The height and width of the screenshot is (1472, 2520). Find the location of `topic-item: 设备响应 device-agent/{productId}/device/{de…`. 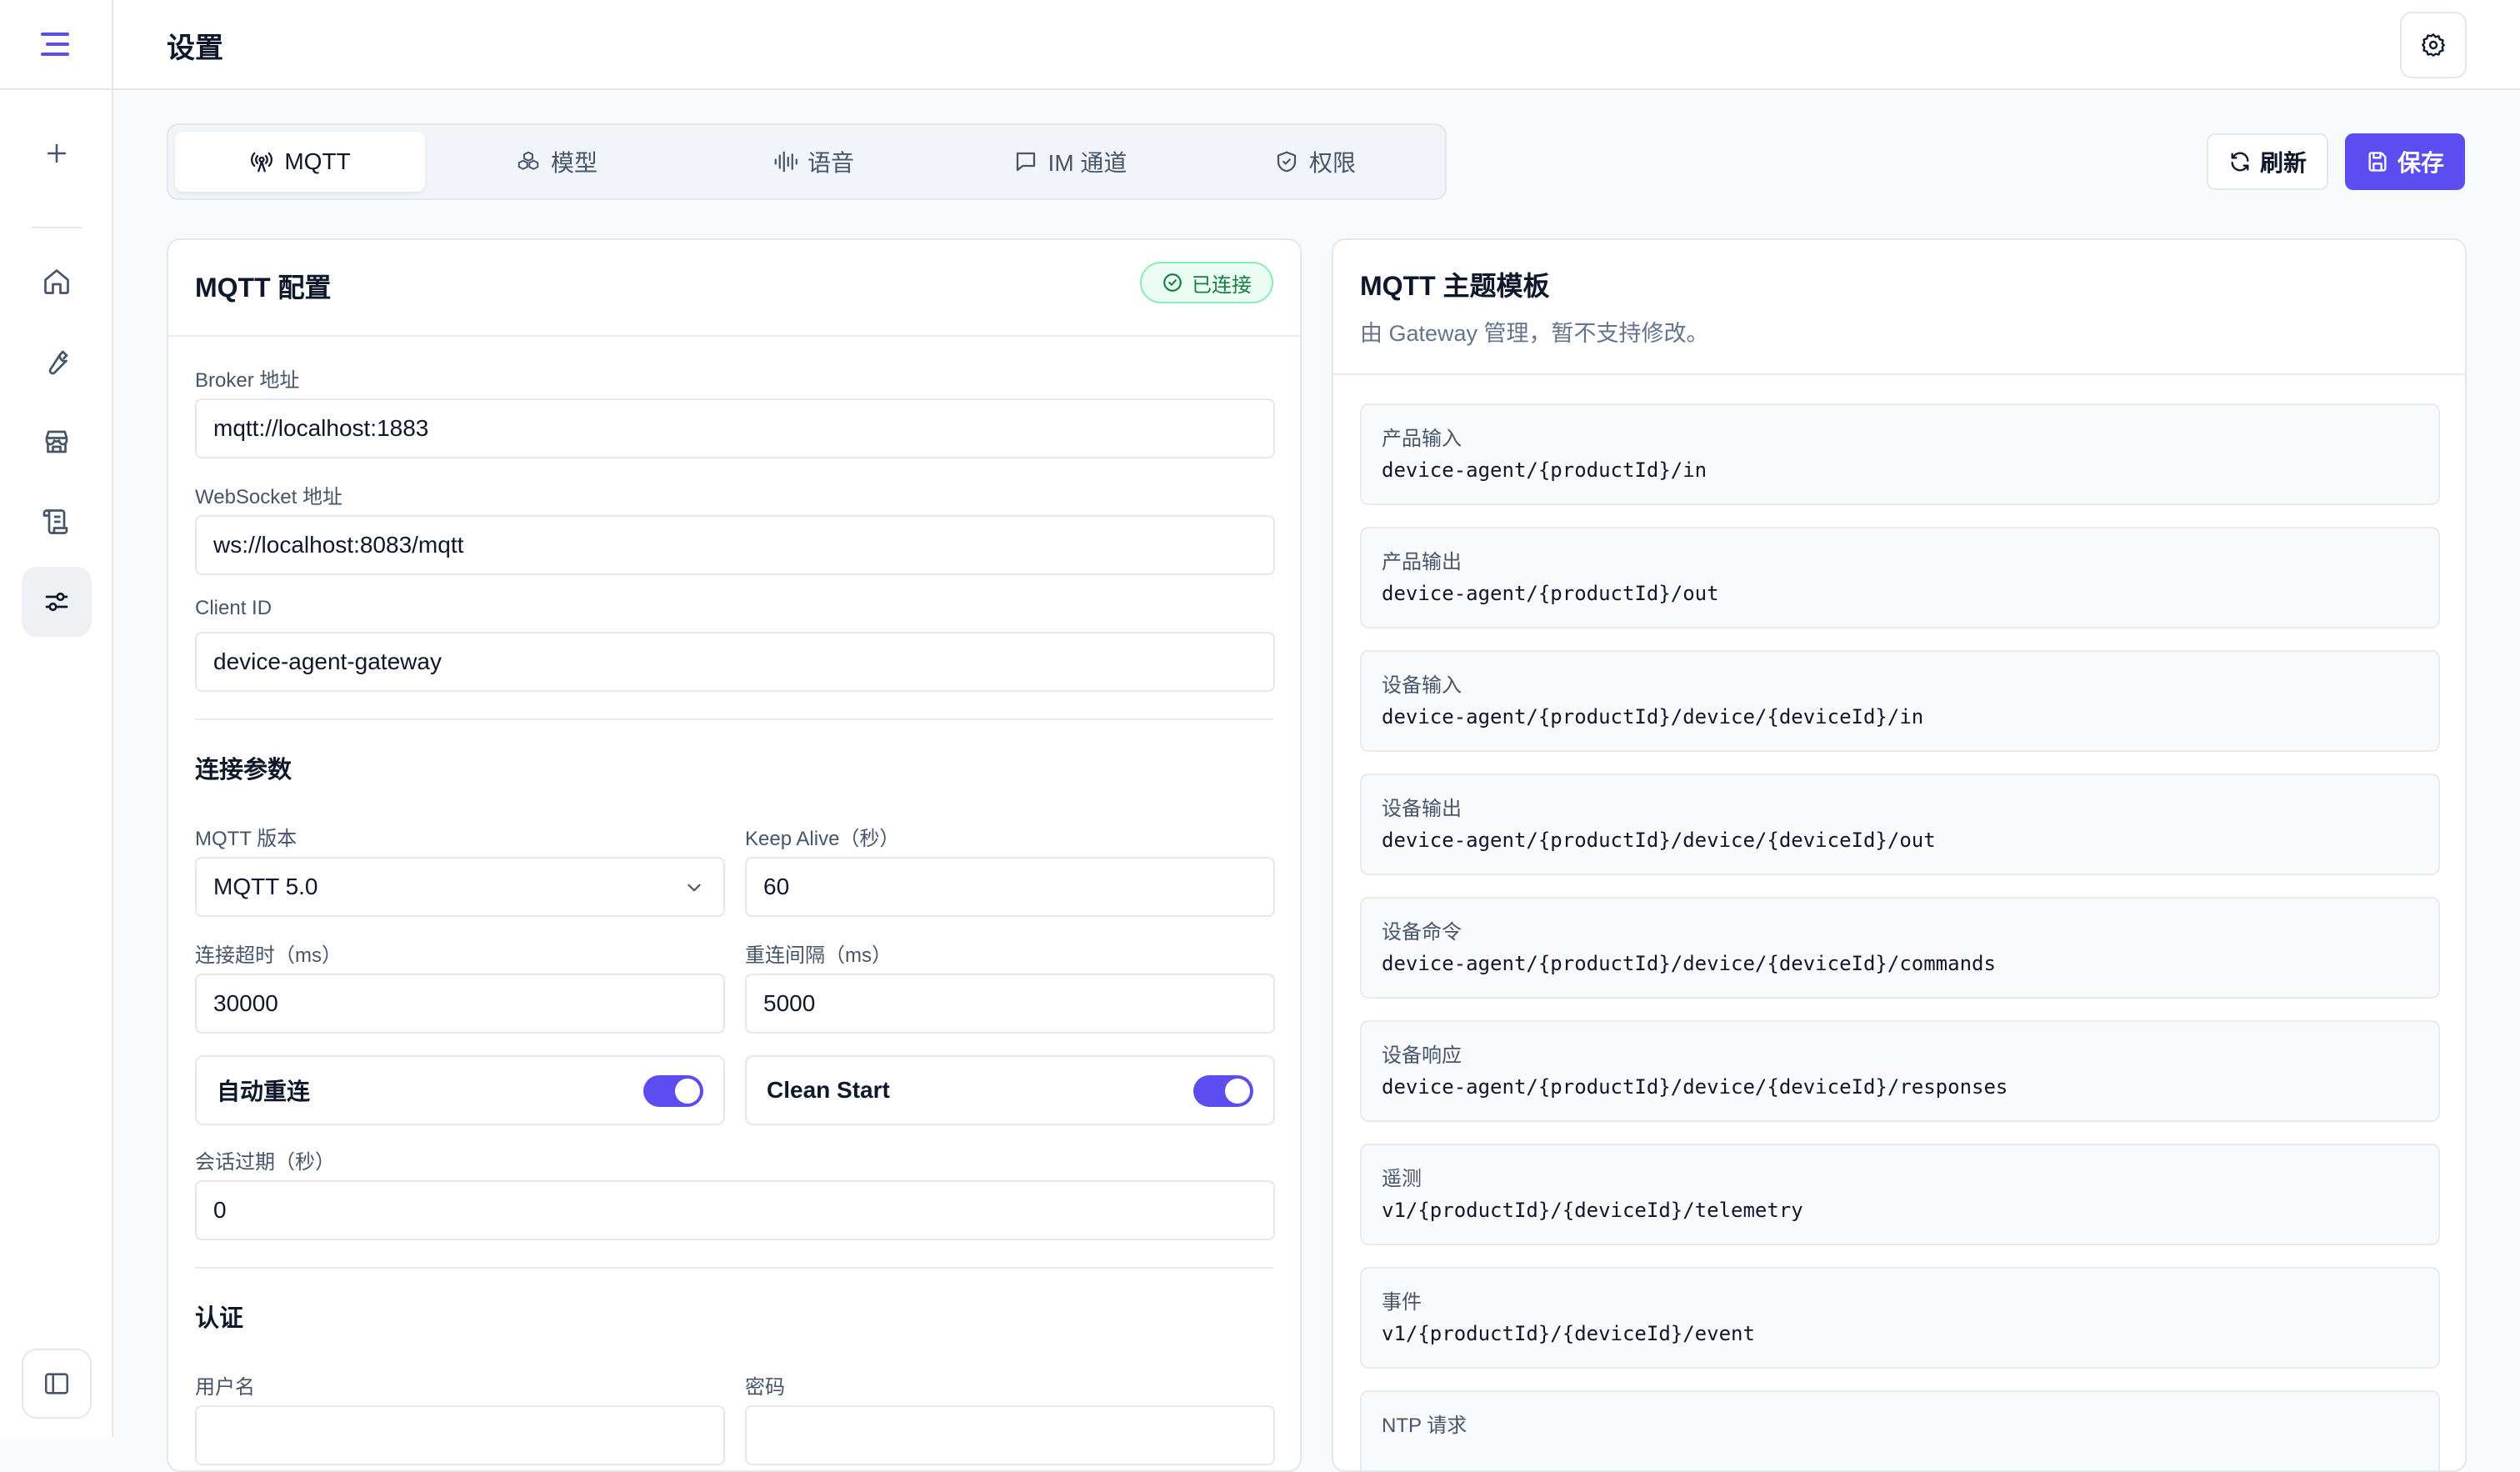

topic-item: 设备响应 device-agent/{productId}/device/{de… is located at coordinates (1900, 1071).